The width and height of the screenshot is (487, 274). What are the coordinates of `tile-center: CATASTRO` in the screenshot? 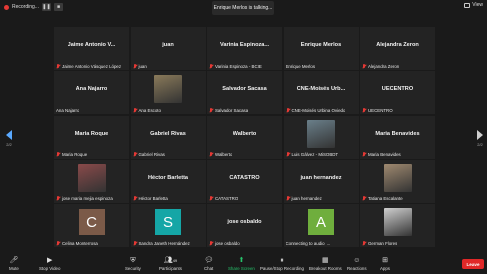 It's located at (244, 178).